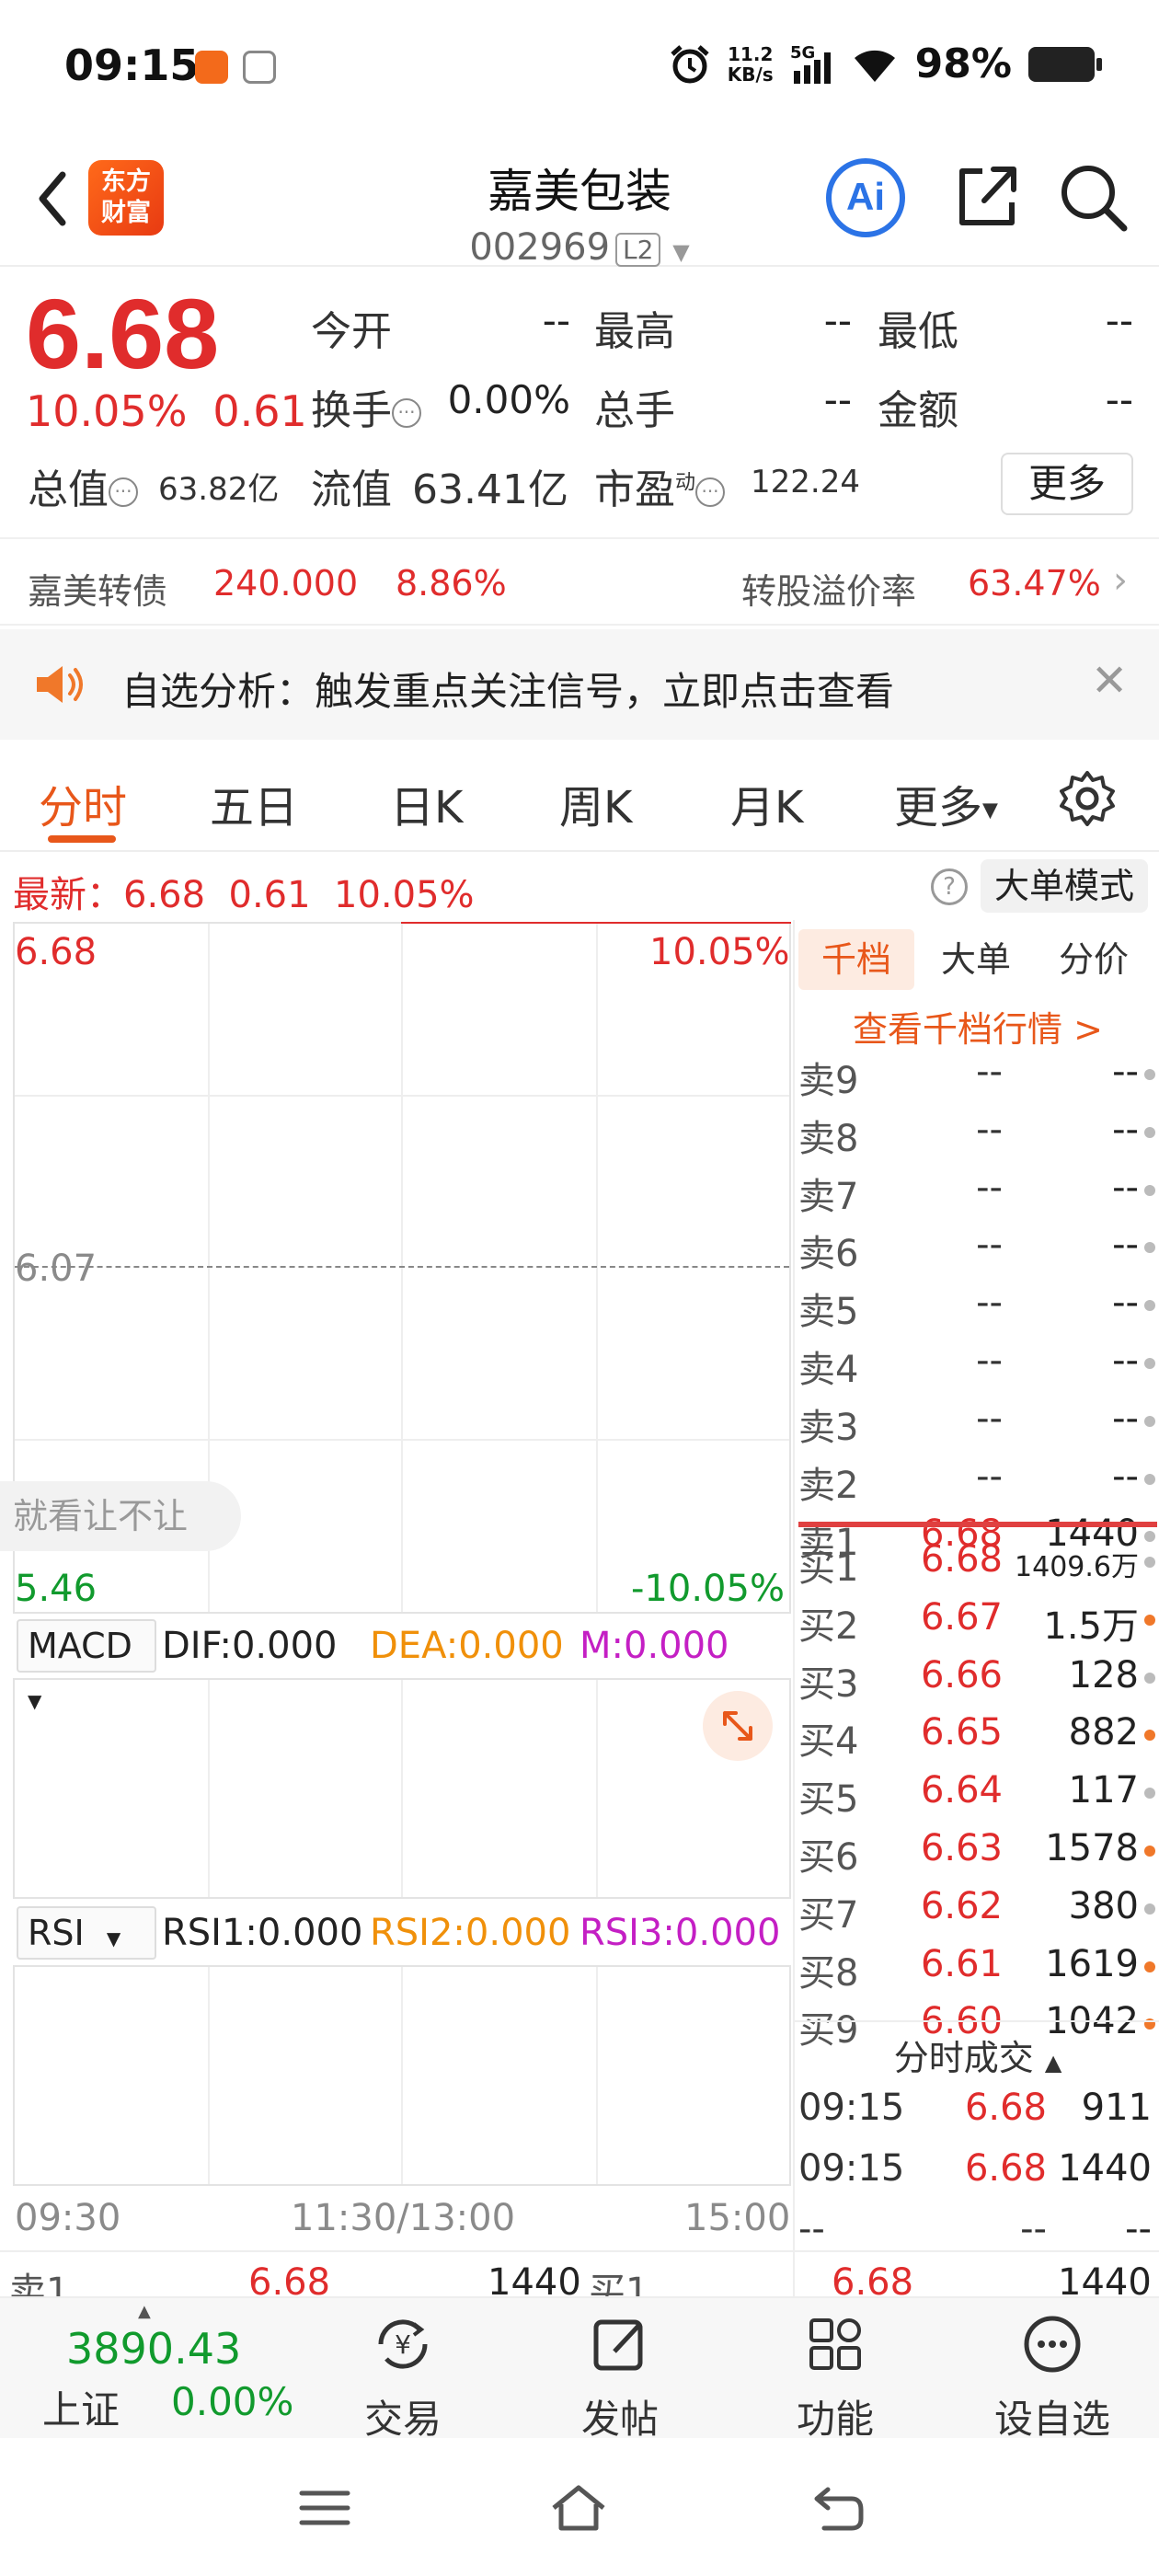 The width and height of the screenshot is (1159, 2576). I want to click on level-volume: 1619, so click(1092, 1963).